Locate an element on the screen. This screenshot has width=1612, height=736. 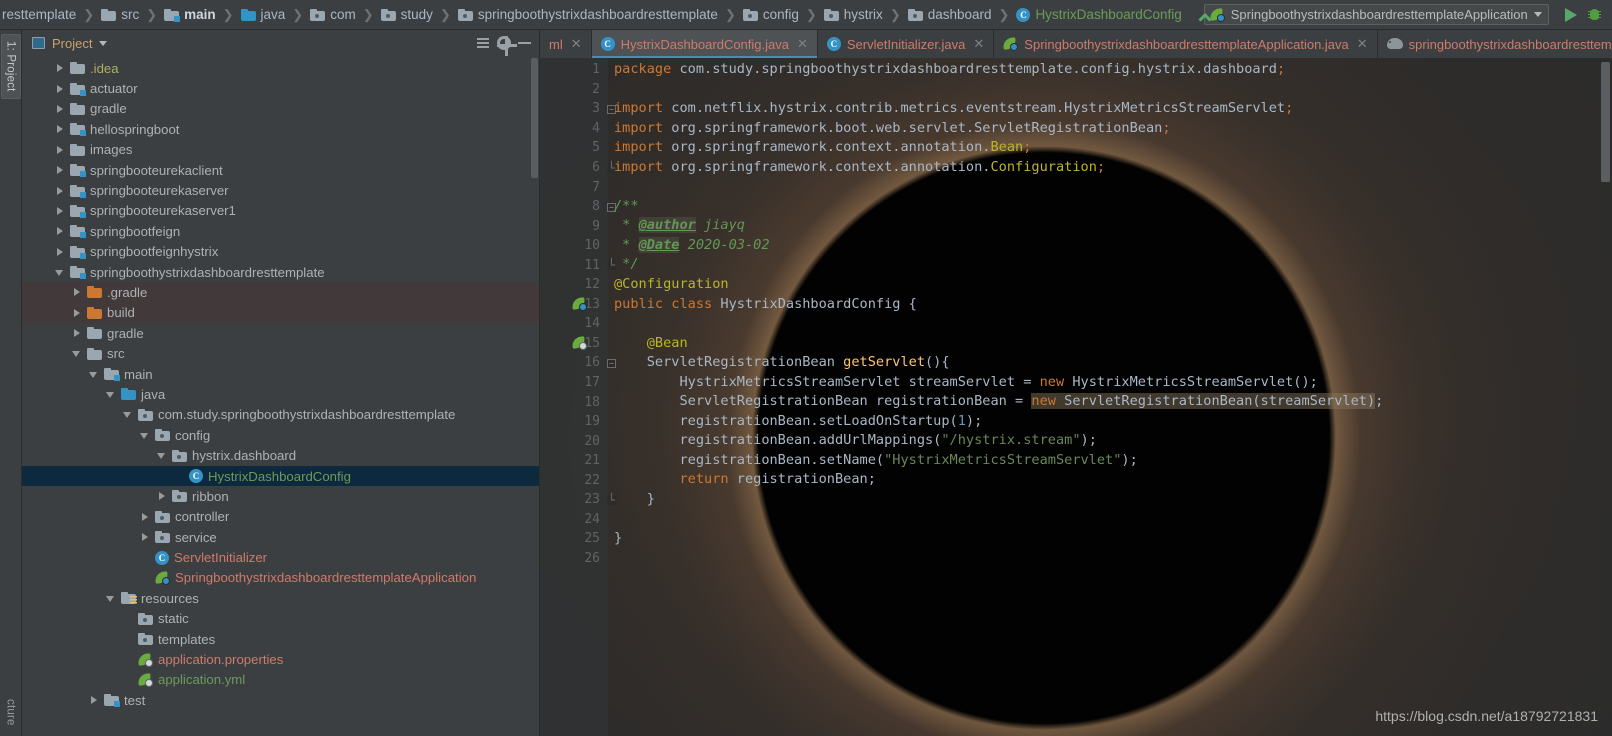
gutter-line-11: 11 └ is located at coordinates (578, 265).